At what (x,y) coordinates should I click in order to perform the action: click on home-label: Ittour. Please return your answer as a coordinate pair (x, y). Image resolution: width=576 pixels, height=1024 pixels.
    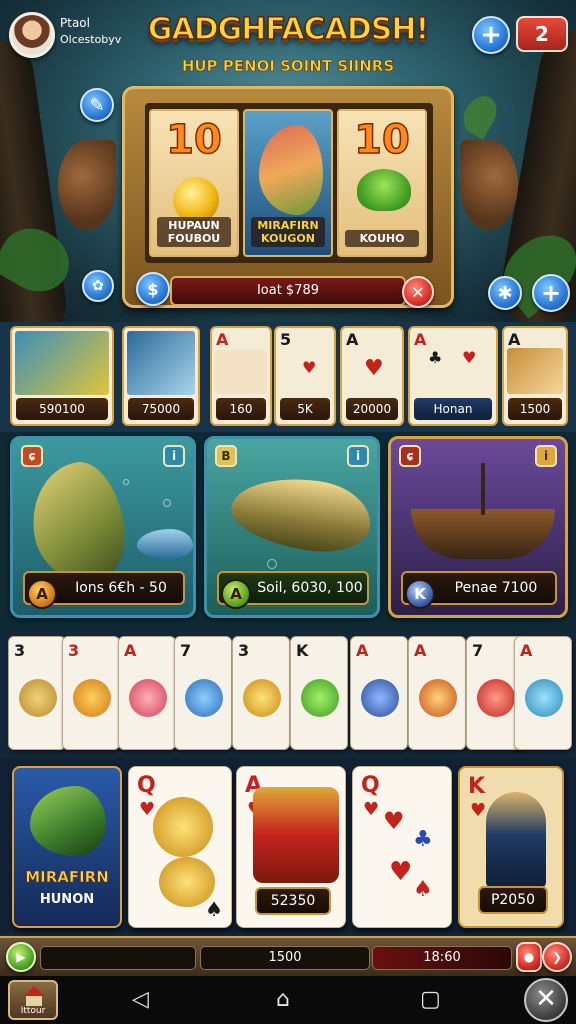
    Looking at the image, I should click on (33, 1011).